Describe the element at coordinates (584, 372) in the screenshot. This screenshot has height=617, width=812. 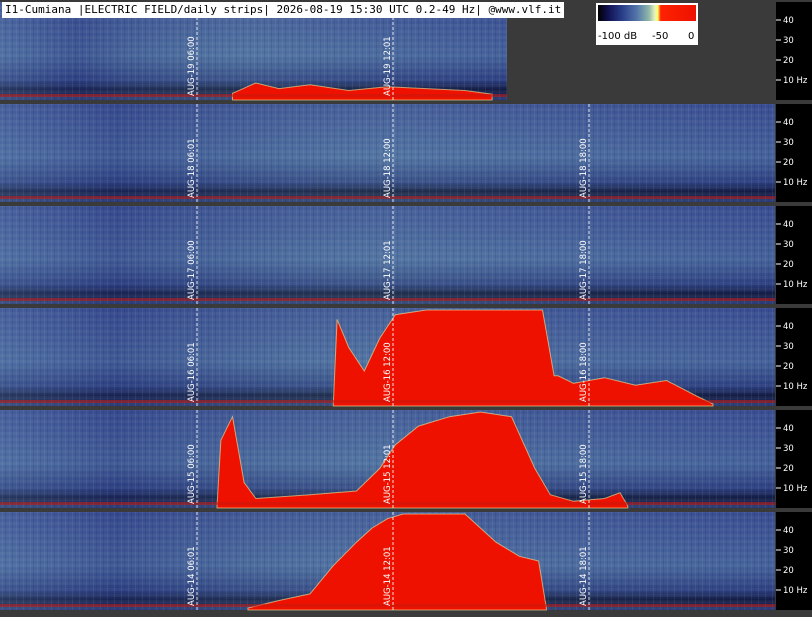
I see `time-marker-label: AUG-16 18:00` at that location.